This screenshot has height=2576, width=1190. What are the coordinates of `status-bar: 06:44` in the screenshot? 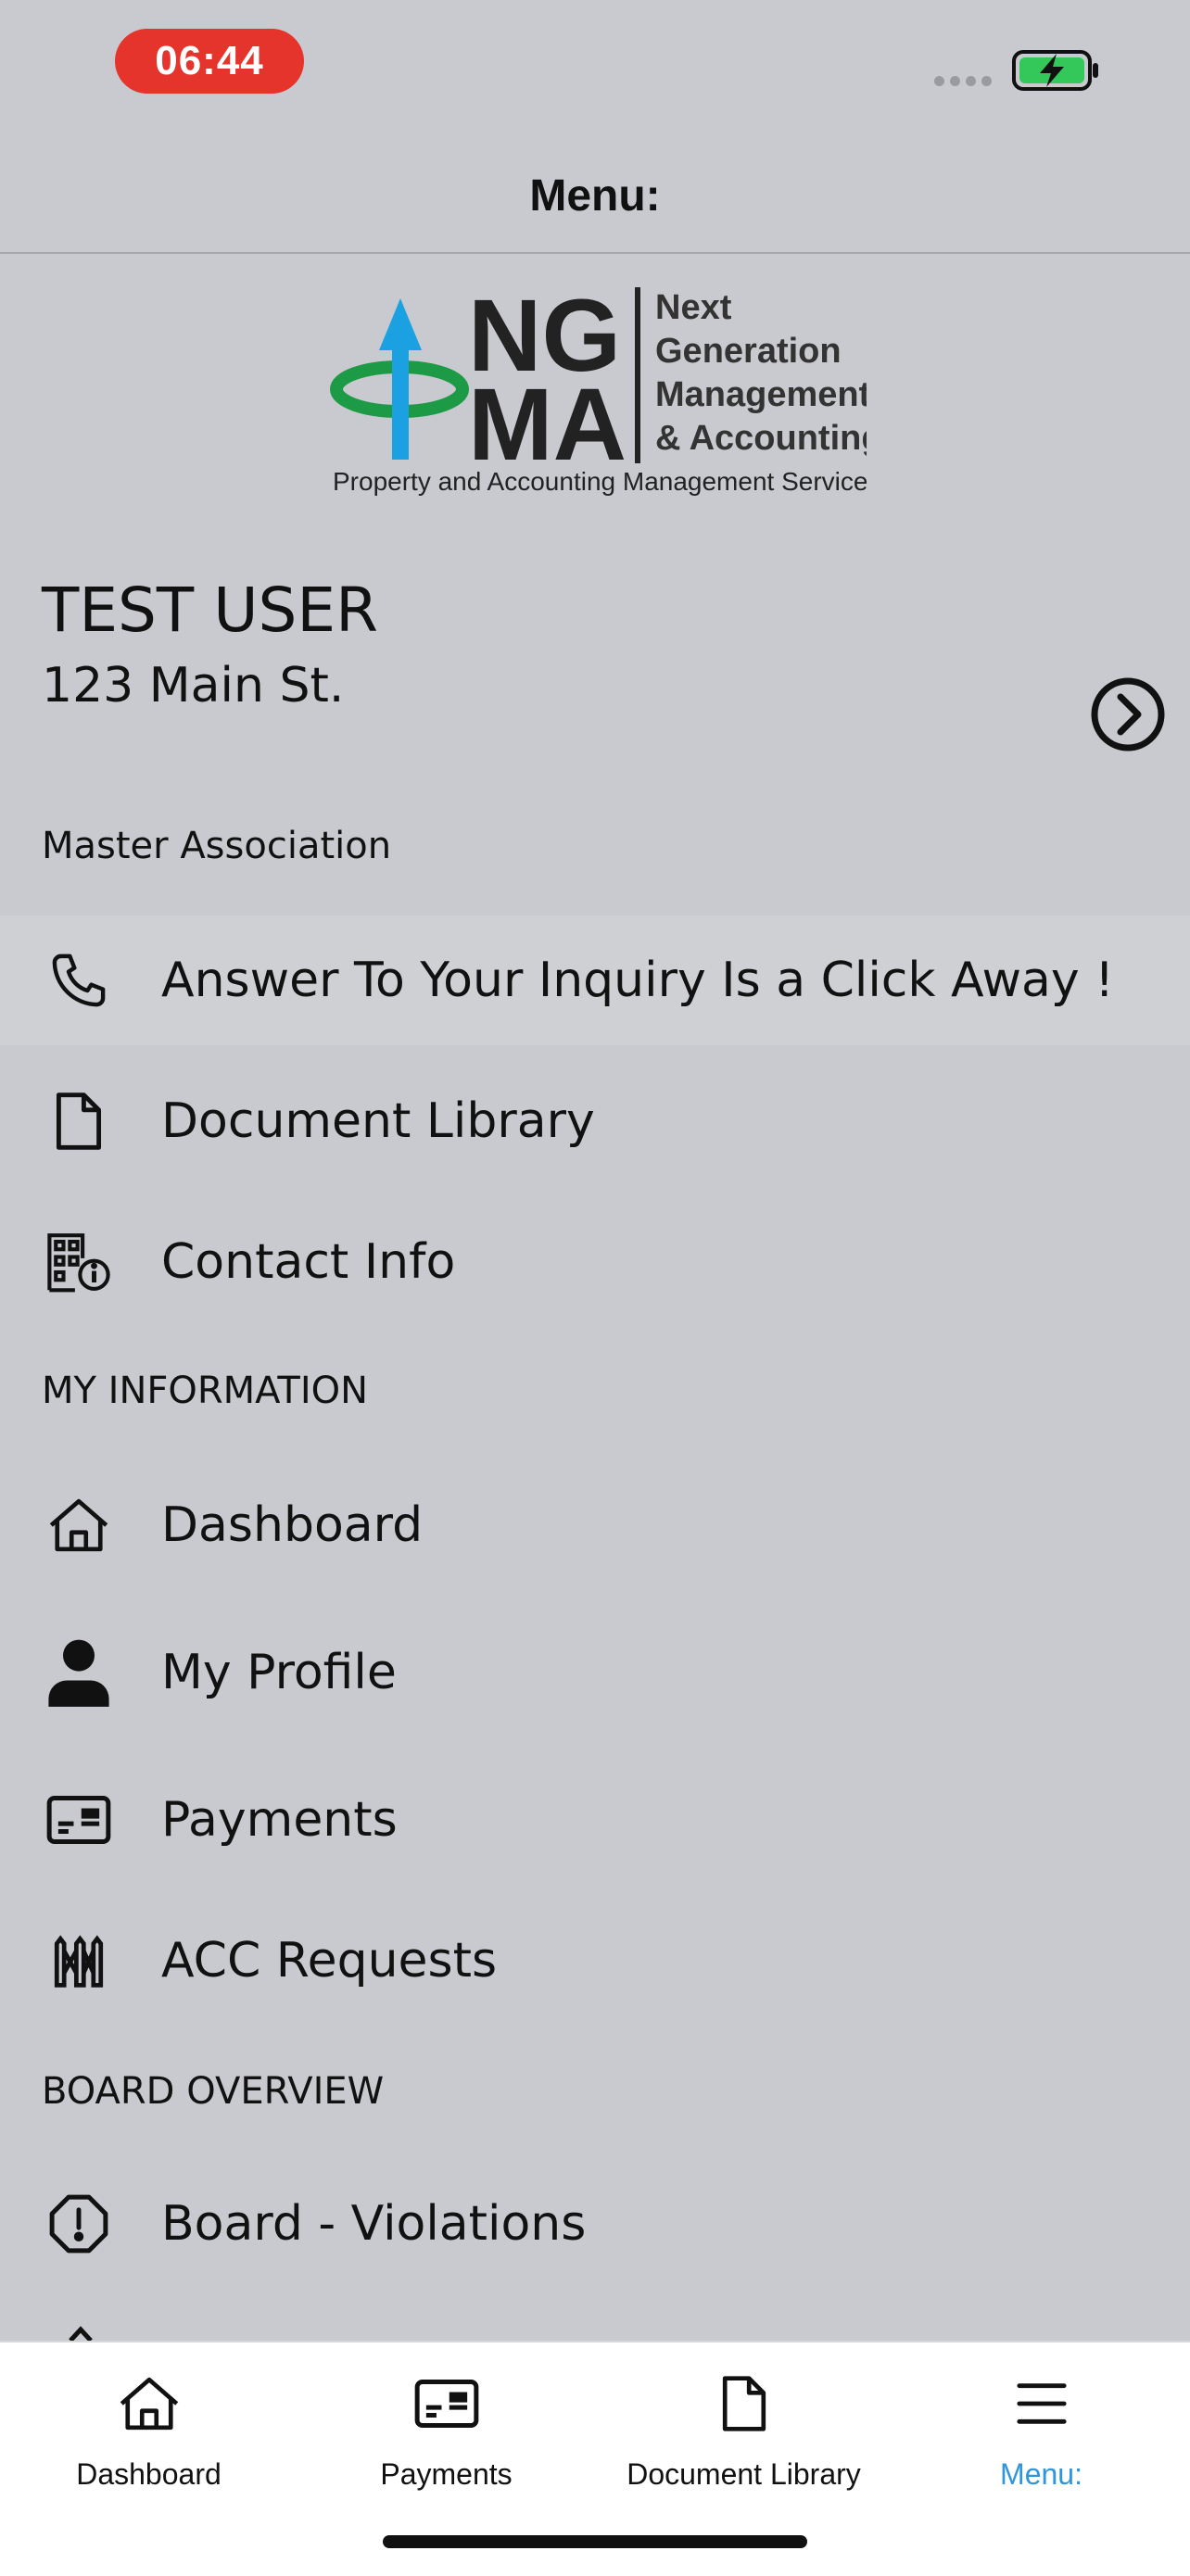 It's located at (595, 65).